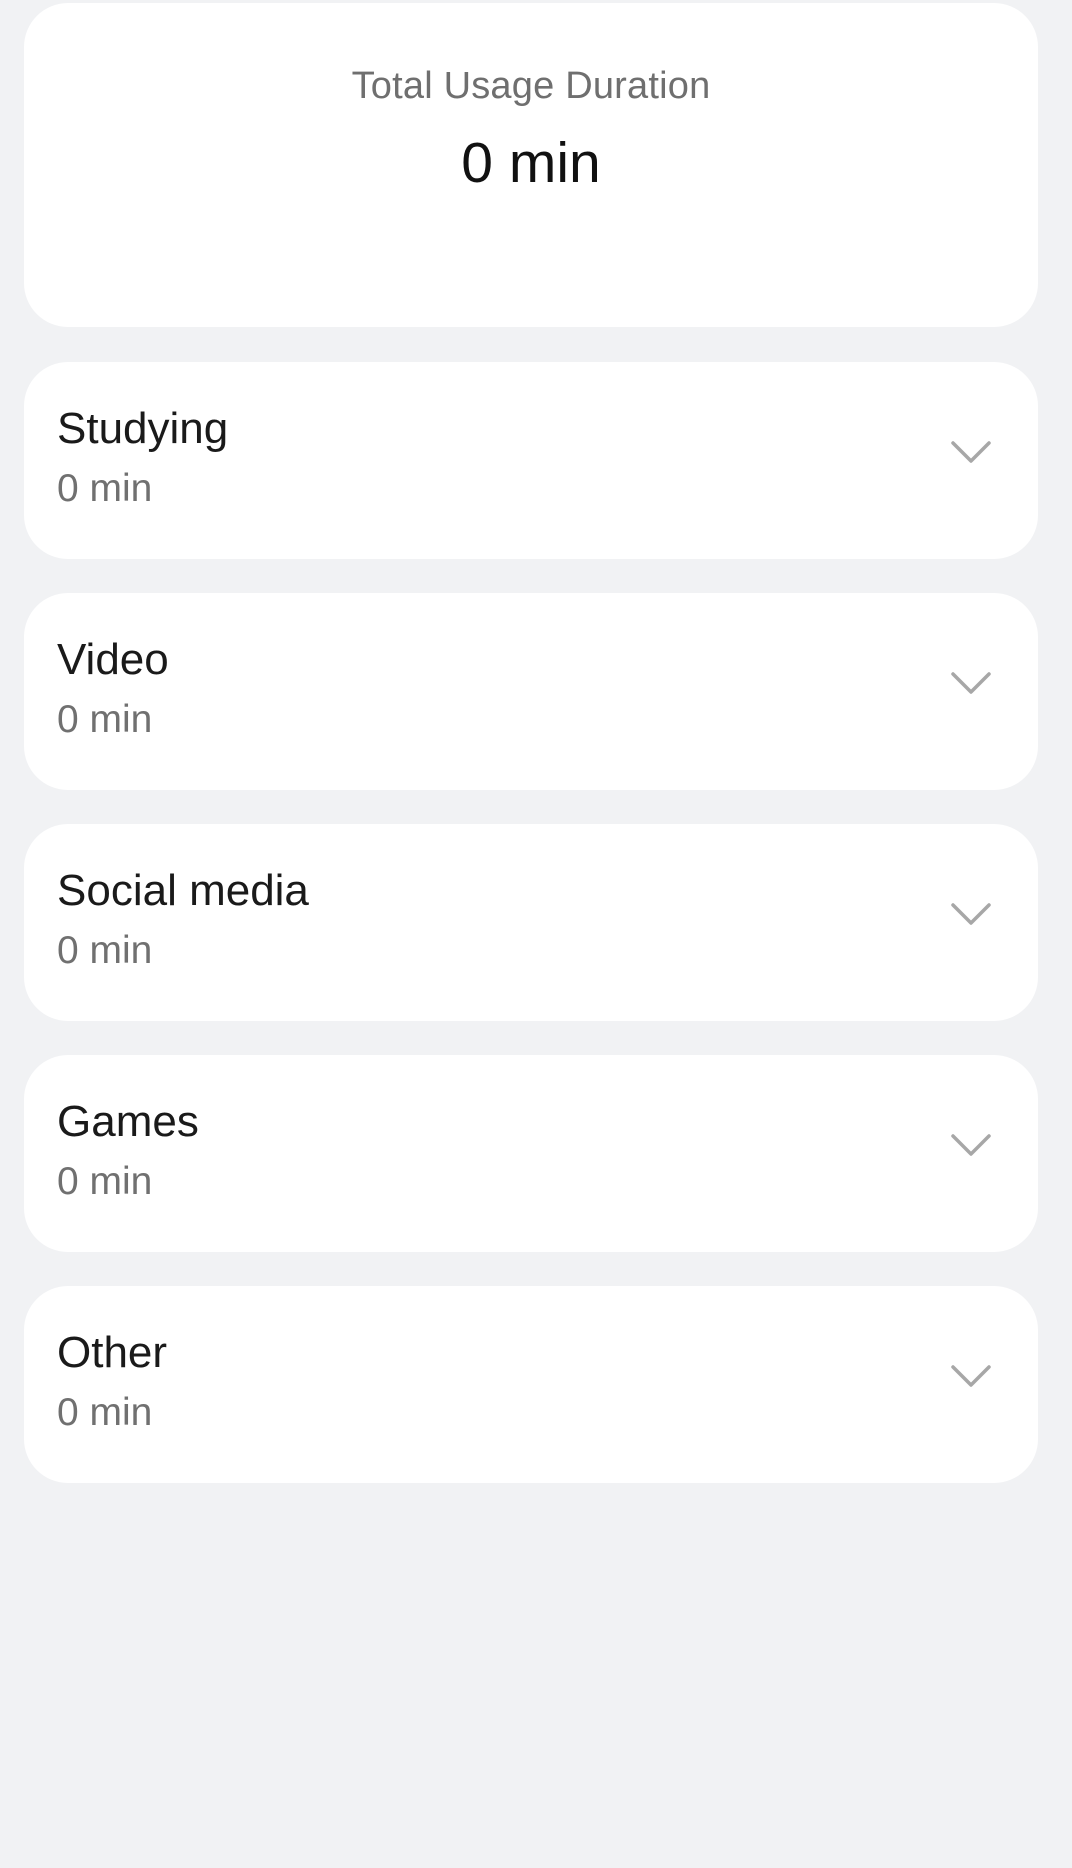 The height and width of the screenshot is (1868, 1072). What do you see at coordinates (531, 1153) in the screenshot?
I see `category-card-games: Games 0 min` at bounding box center [531, 1153].